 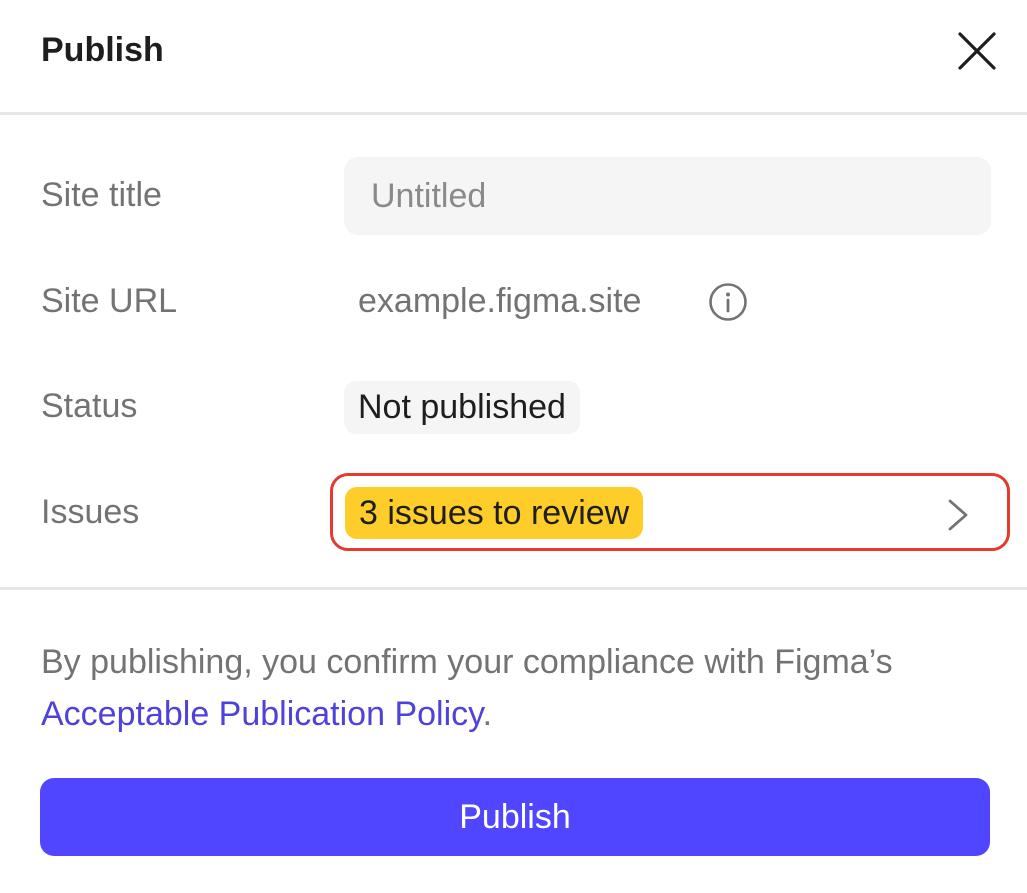 I want to click on section-divider, so click(x=513, y=588).